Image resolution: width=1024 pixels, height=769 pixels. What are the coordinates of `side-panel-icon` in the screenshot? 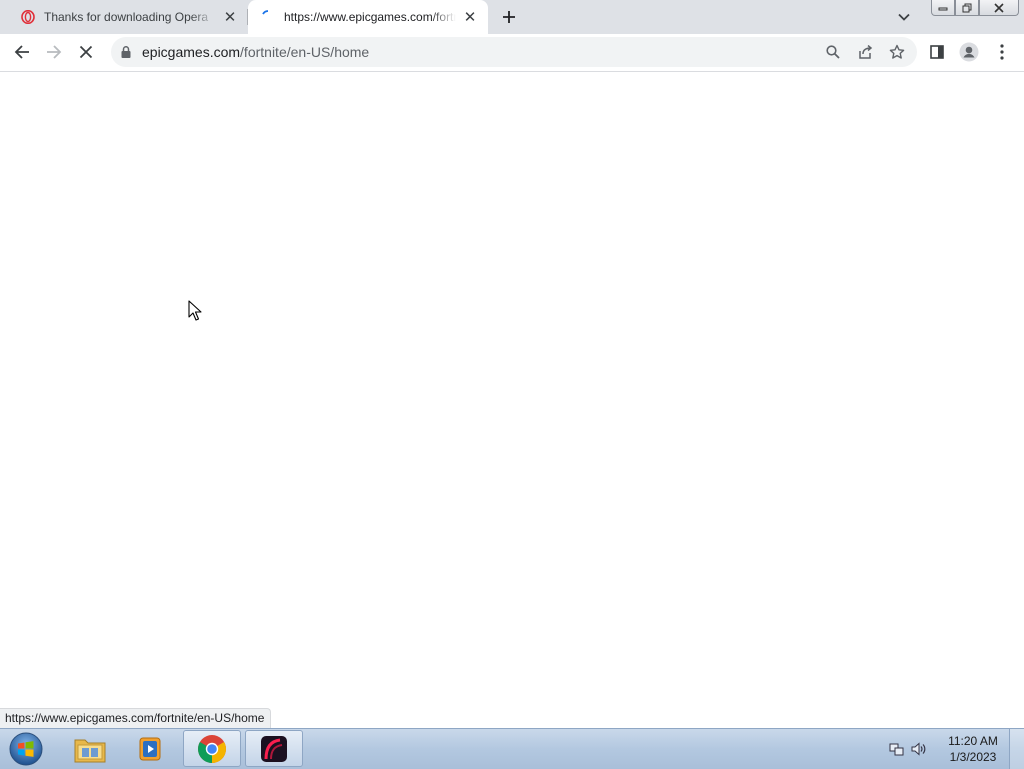 It's located at (937, 52).